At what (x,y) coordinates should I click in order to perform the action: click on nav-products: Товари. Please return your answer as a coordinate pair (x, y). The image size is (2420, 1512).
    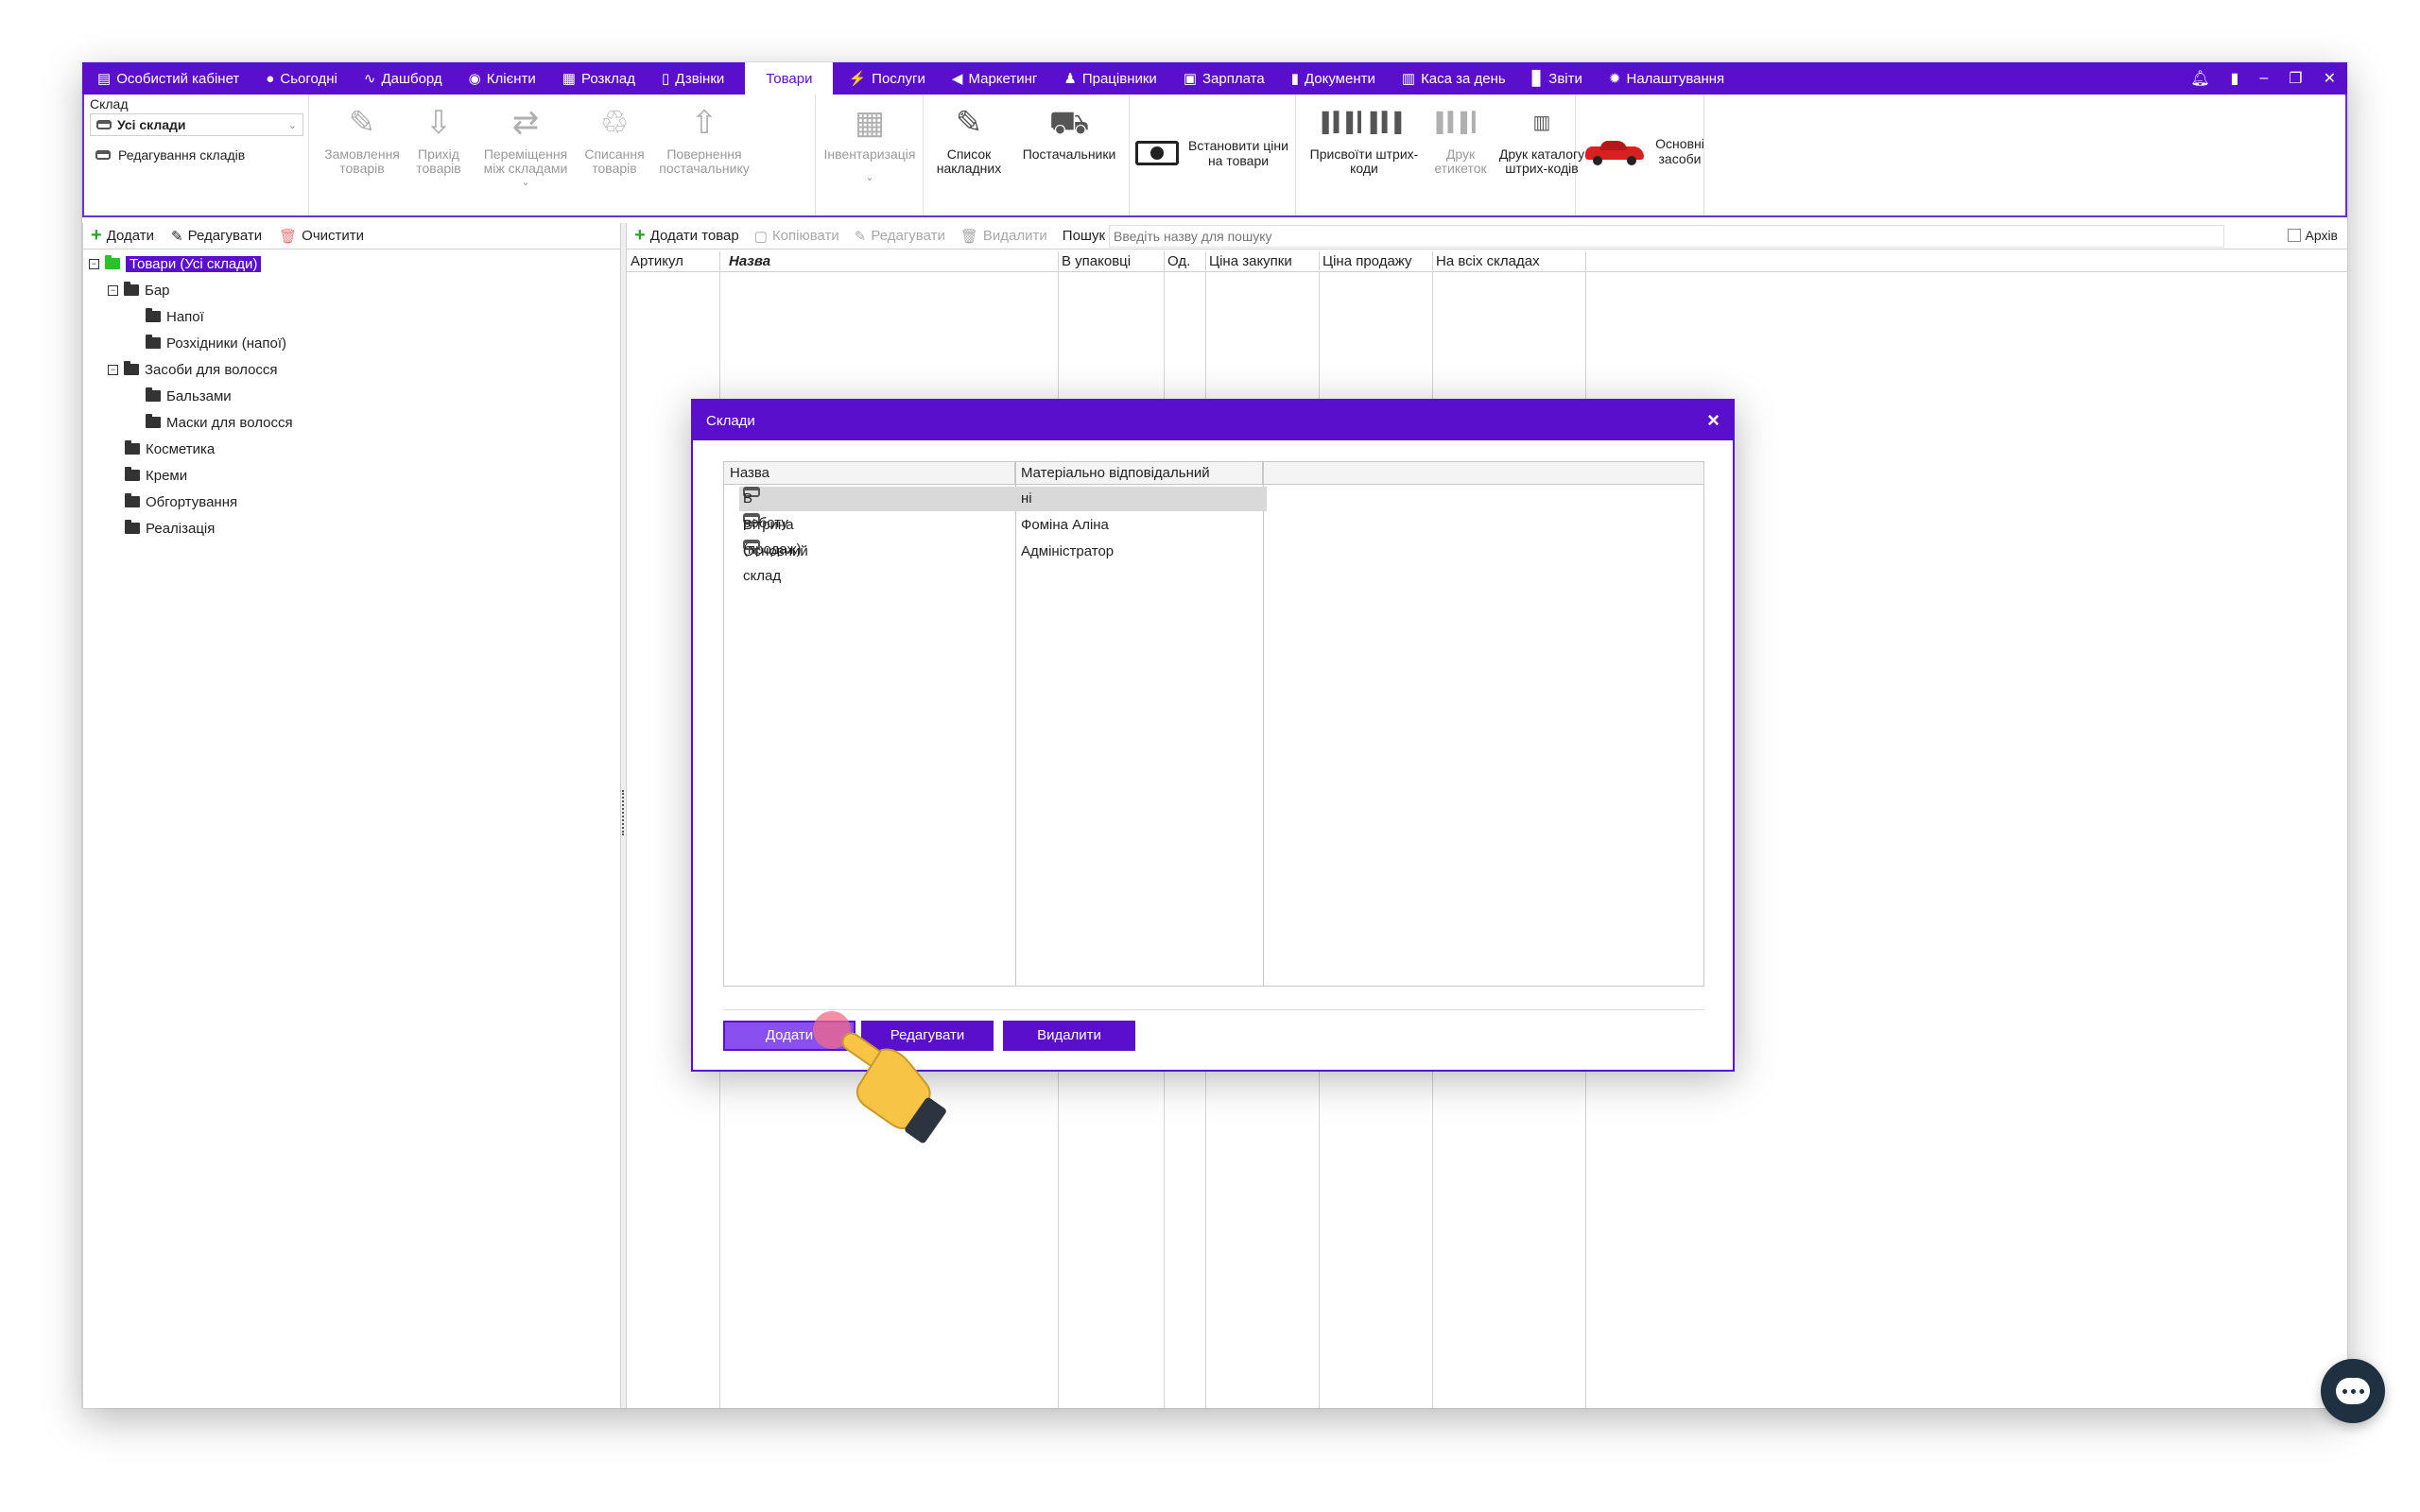
    Looking at the image, I should click on (789, 78).